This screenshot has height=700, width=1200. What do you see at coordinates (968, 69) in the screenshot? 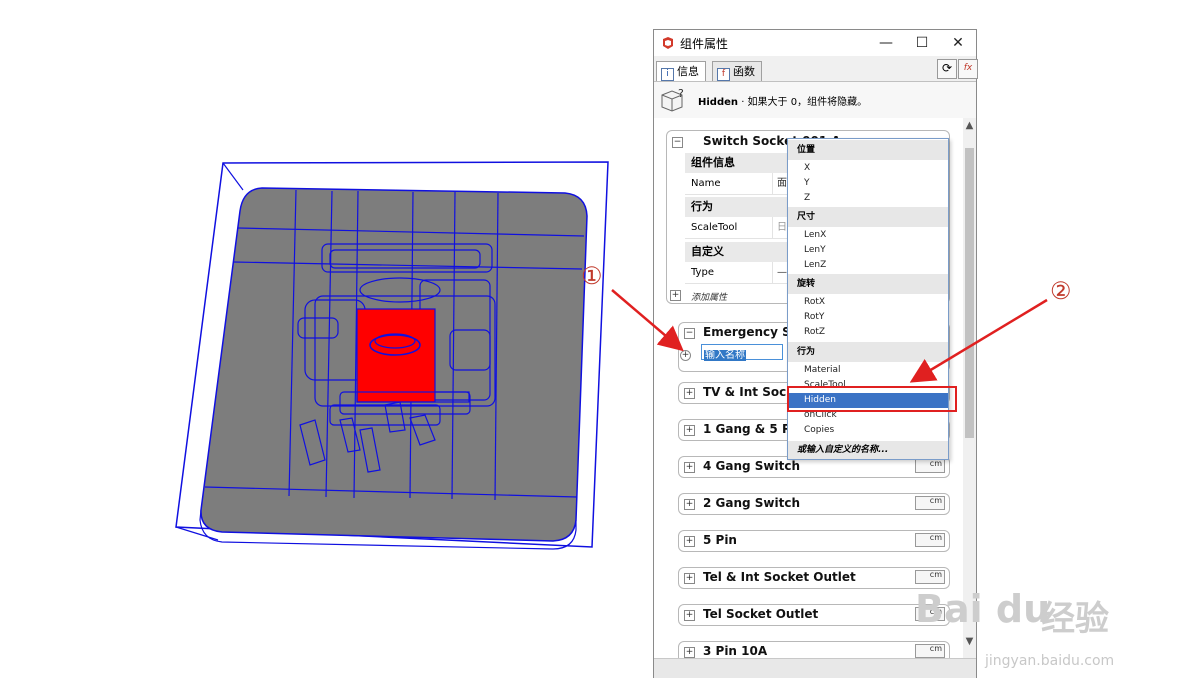
I see `fx-icon: fx` at bounding box center [968, 69].